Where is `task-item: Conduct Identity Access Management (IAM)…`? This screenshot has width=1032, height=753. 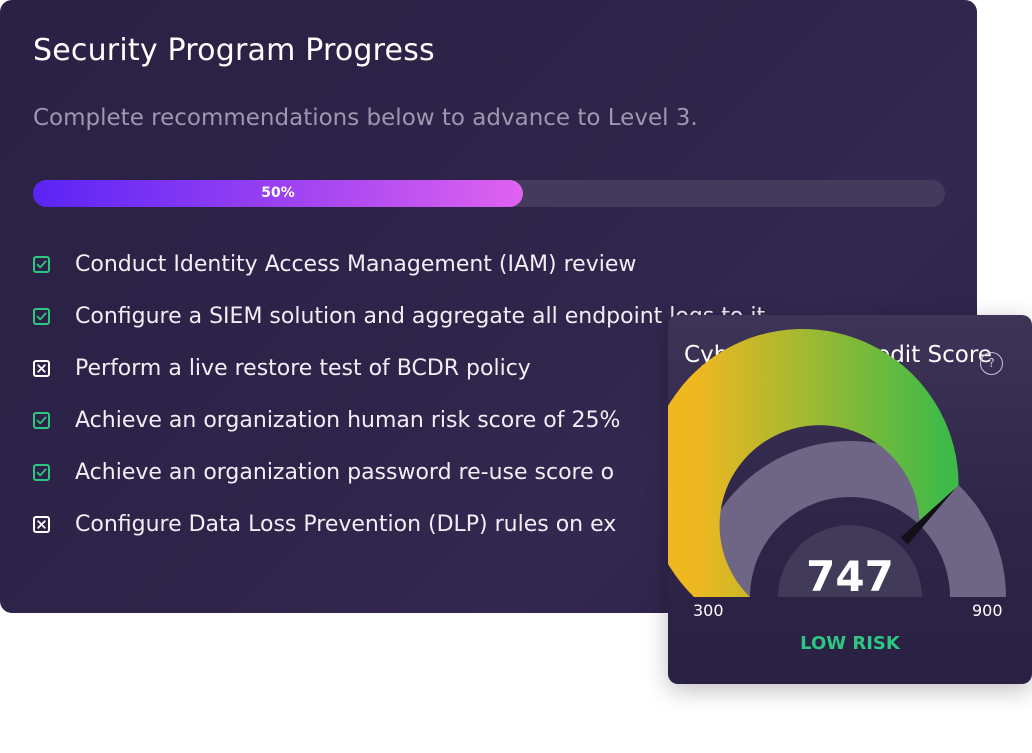 task-item: Conduct Identity Access Management (IAM)… is located at coordinates (399, 264).